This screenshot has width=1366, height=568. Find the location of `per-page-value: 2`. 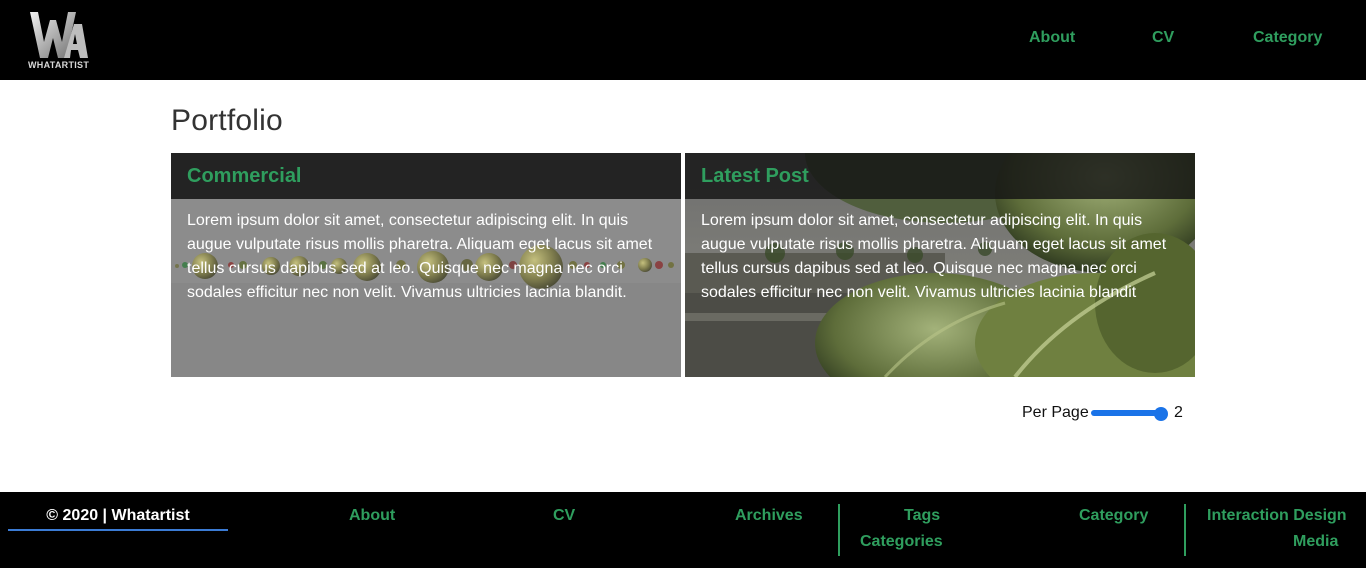

per-page-value: 2 is located at coordinates (1178, 412).